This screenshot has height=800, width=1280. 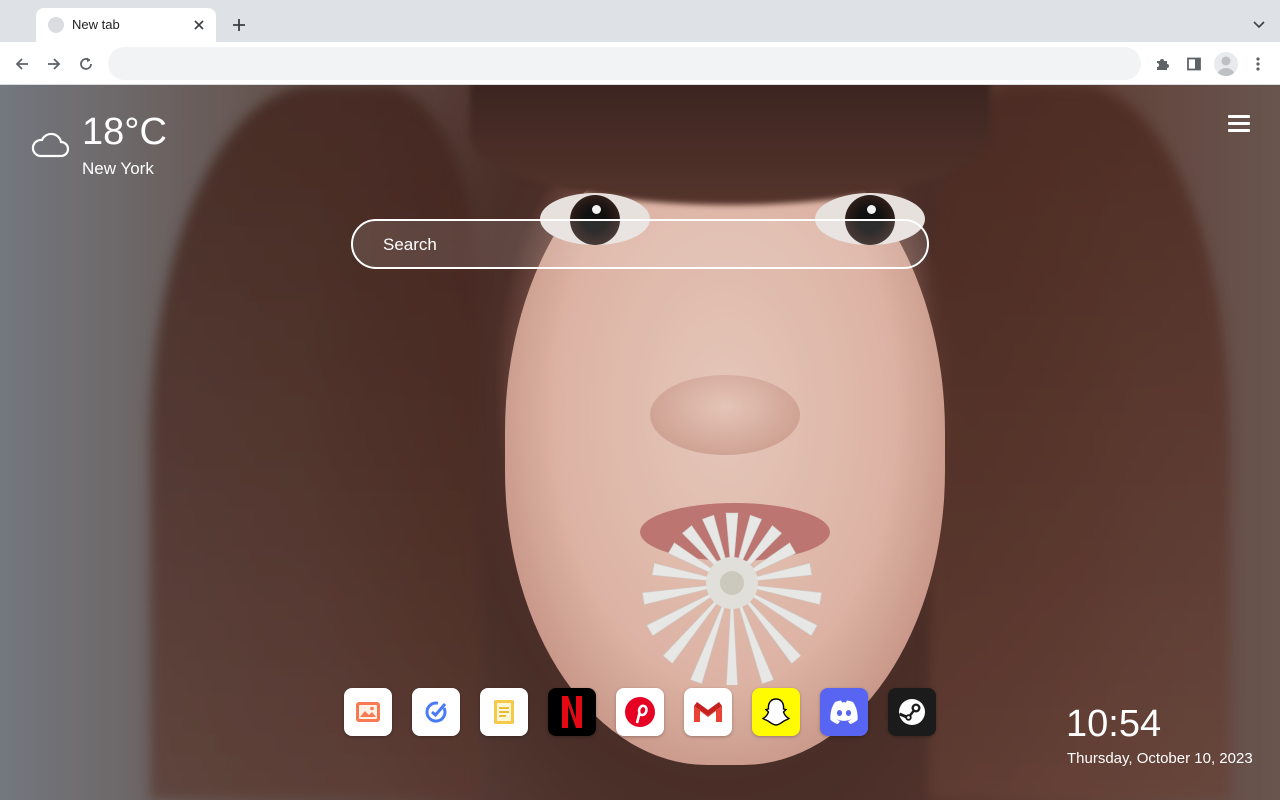 I want to click on side-panel-icon, so click(x=1194, y=64).